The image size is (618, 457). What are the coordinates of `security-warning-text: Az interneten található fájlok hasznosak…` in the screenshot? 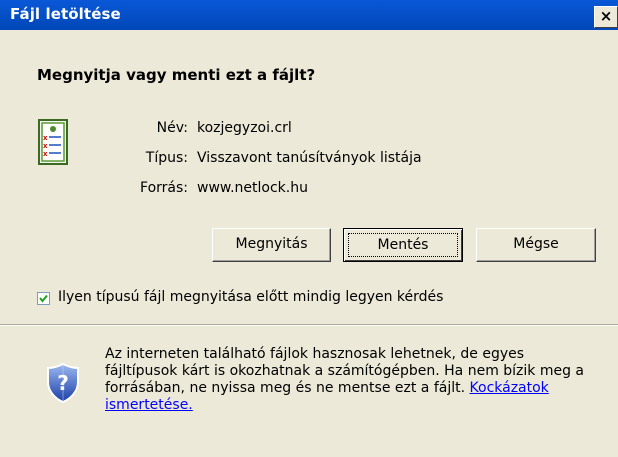 It's located at (352, 380).